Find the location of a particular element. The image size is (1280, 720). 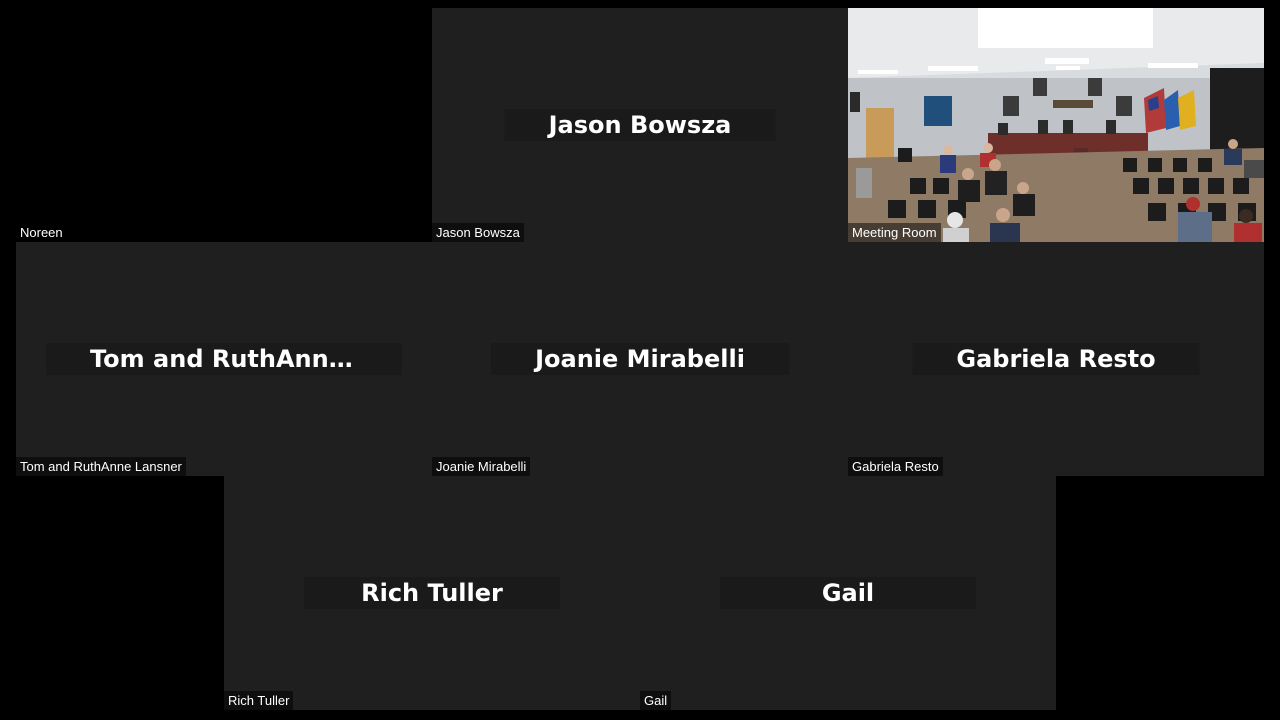

participant-name-tag: Gail is located at coordinates (656, 700).